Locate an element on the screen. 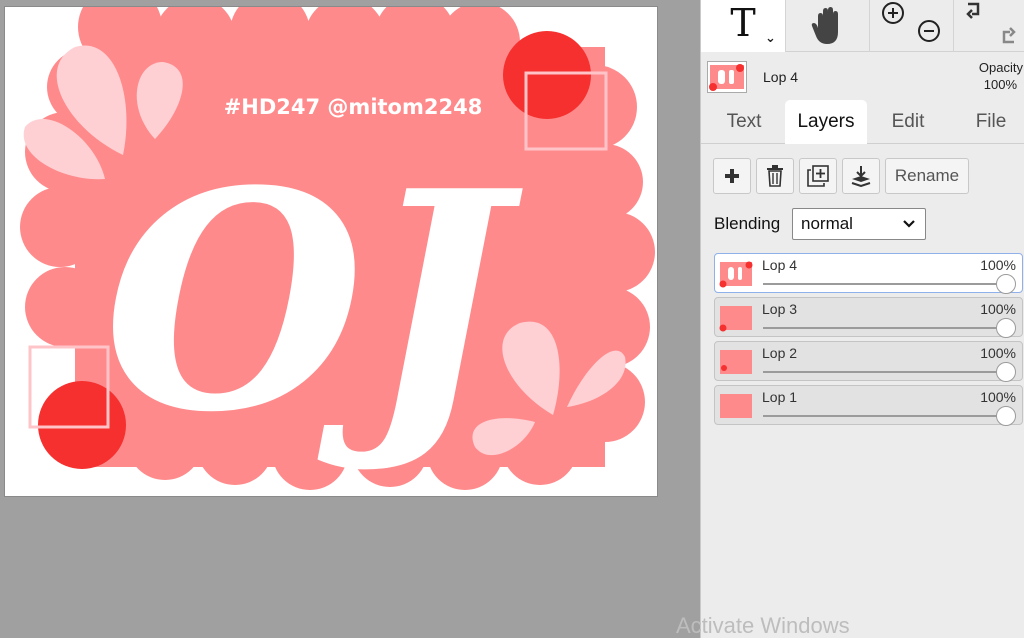 The height and width of the screenshot is (638, 1024). blending-select: normal is located at coordinates (859, 224).